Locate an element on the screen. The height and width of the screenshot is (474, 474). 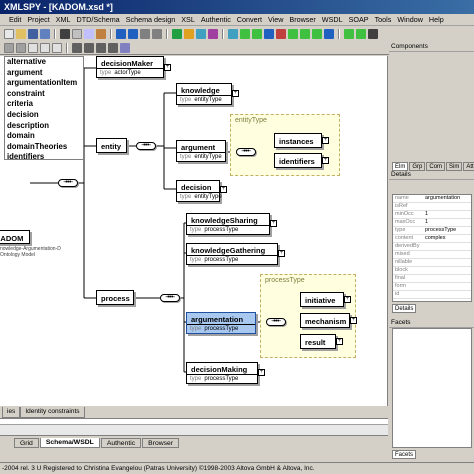
entity-sequence-compositor: -•••- is located at coordinates (146, 146).